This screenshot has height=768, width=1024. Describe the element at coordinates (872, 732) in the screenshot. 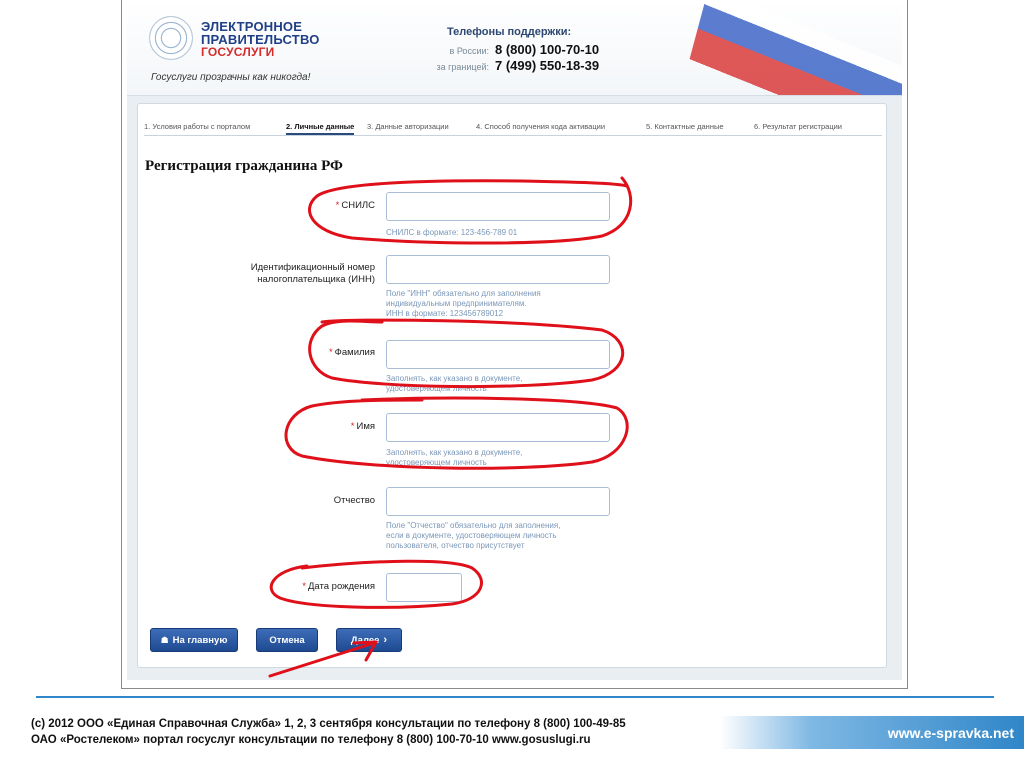

I see `site-badge: www.e-spravka.net` at that location.